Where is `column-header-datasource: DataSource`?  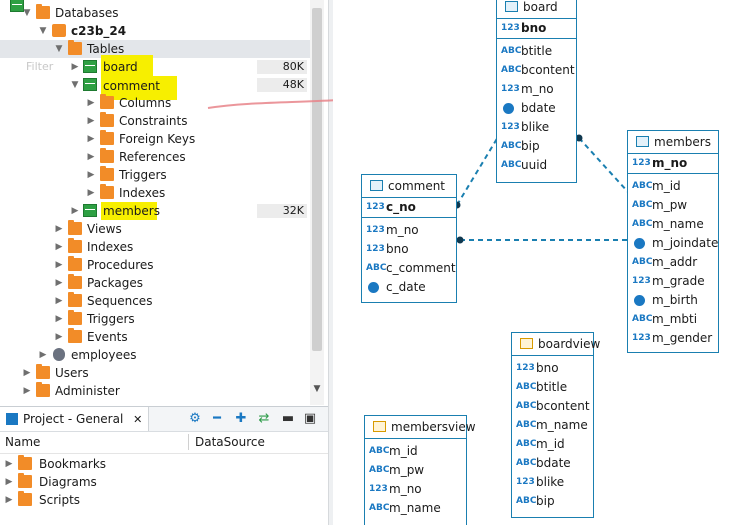 column-header-datasource: DataSource is located at coordinates (230, 442).